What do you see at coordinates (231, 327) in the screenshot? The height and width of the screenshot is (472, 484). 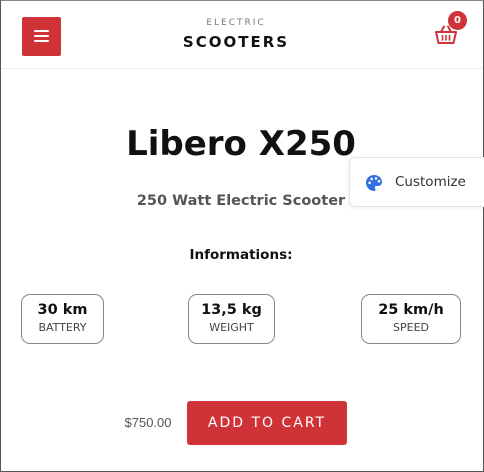 I see `spec-weight-label: WEIGHT` at bounding box center [231, 327].